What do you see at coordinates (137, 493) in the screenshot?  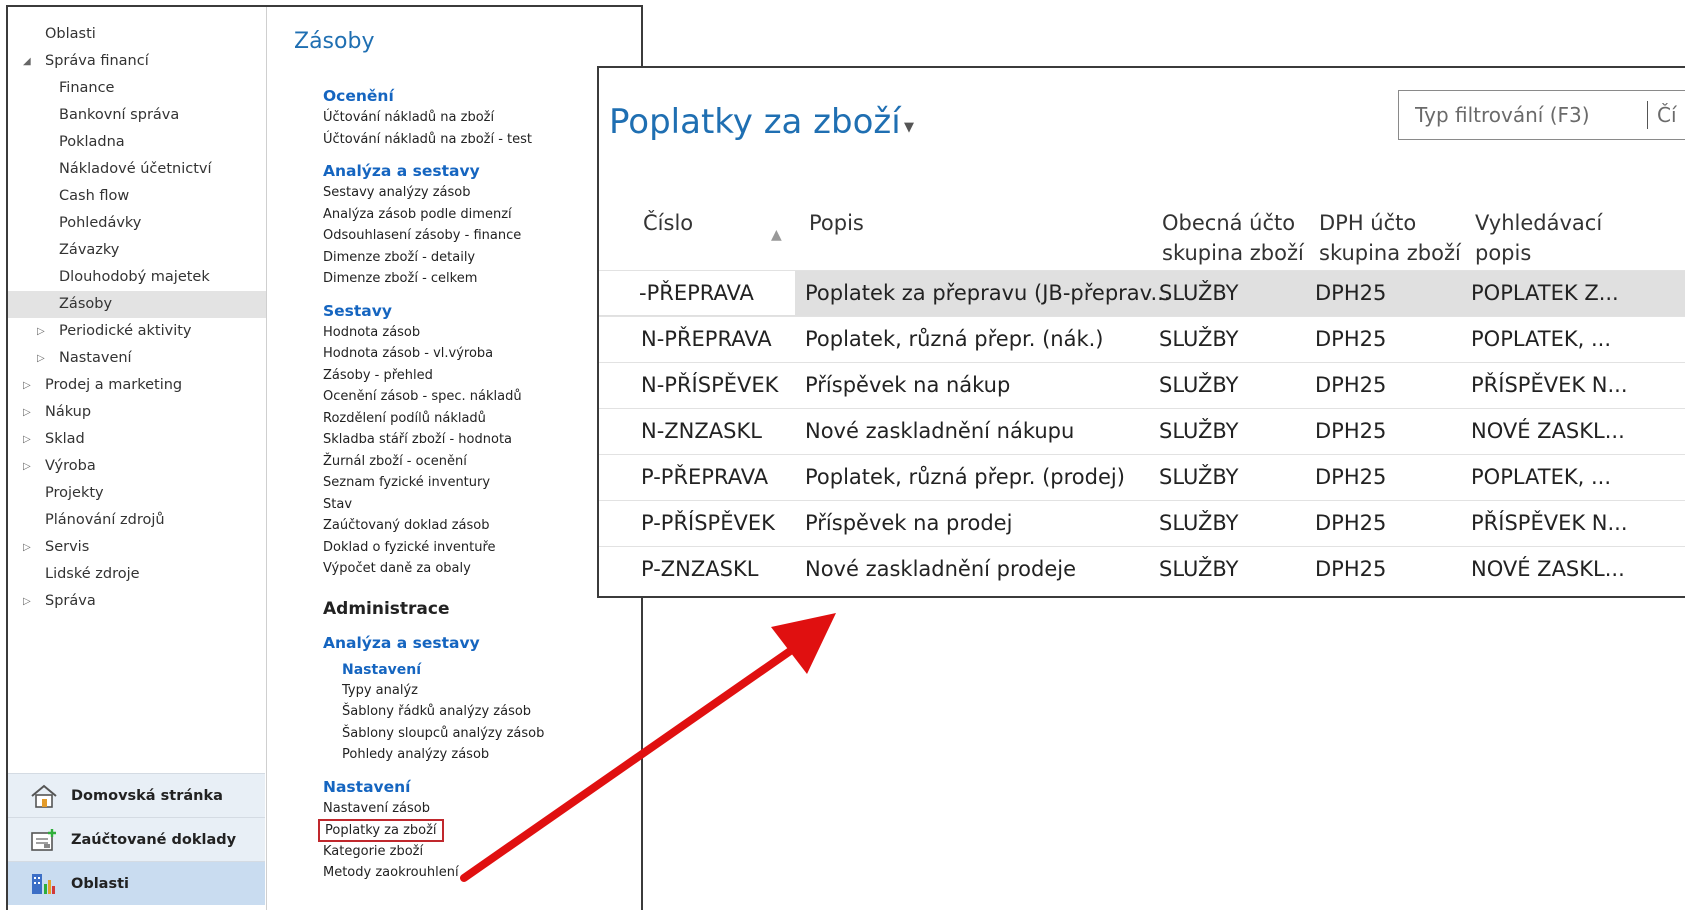 I see `tree-item: Projekty` at bounding box center [137, 493].